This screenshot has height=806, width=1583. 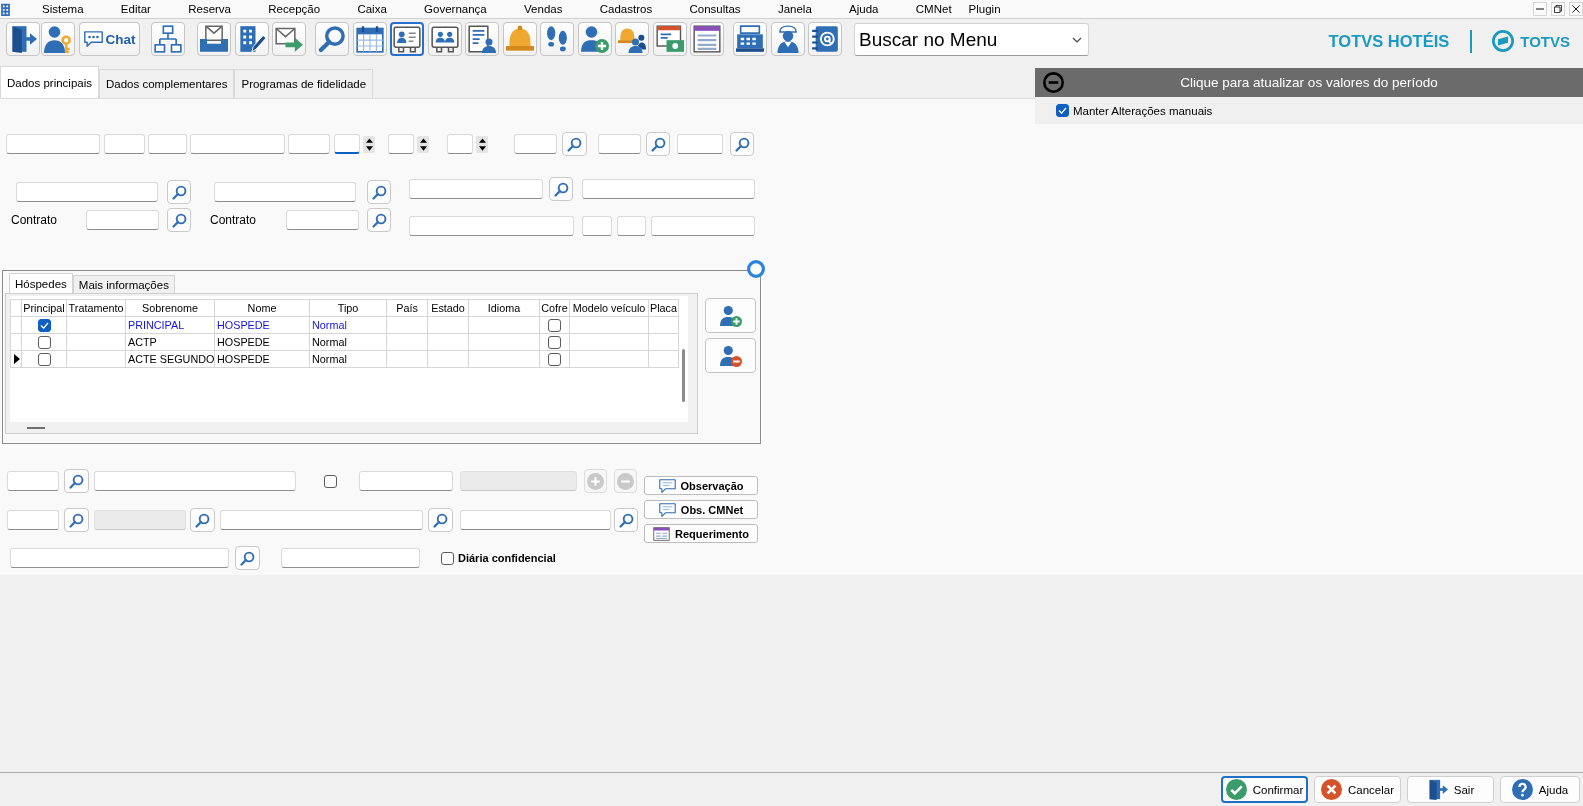 What do you see at coordinates (933, 9) in the screenshot?
I see `menu-item: CMNet` at bounding box center [933, 9].